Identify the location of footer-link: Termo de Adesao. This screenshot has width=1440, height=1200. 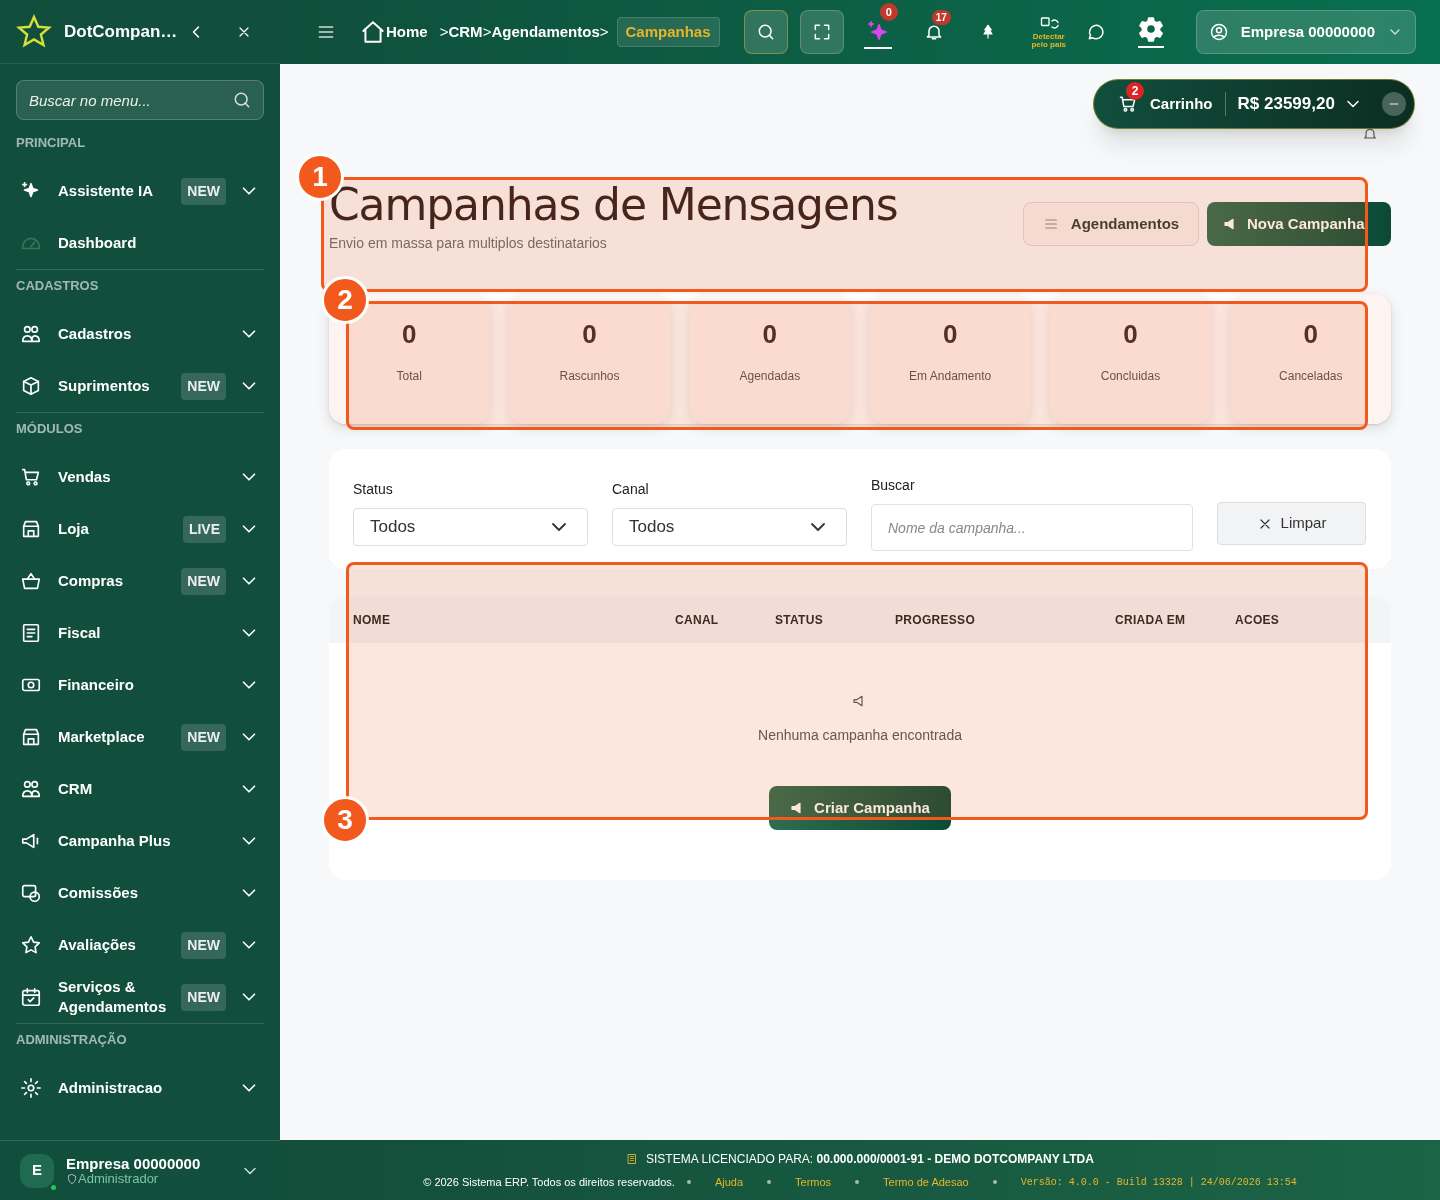
(926, 1182).